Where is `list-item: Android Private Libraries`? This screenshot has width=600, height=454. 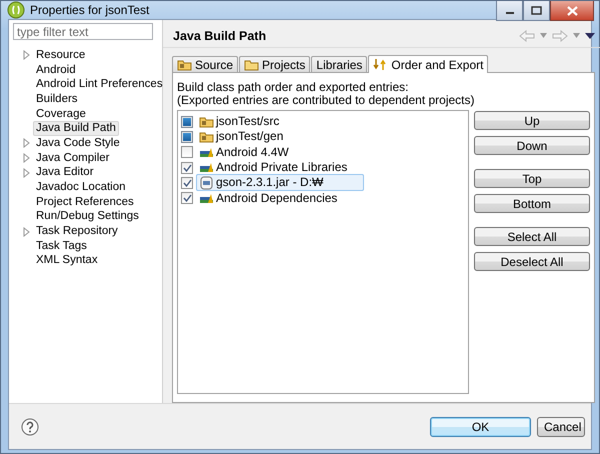 list-item: Android Private Libraries is located at coordinates (273, 167).